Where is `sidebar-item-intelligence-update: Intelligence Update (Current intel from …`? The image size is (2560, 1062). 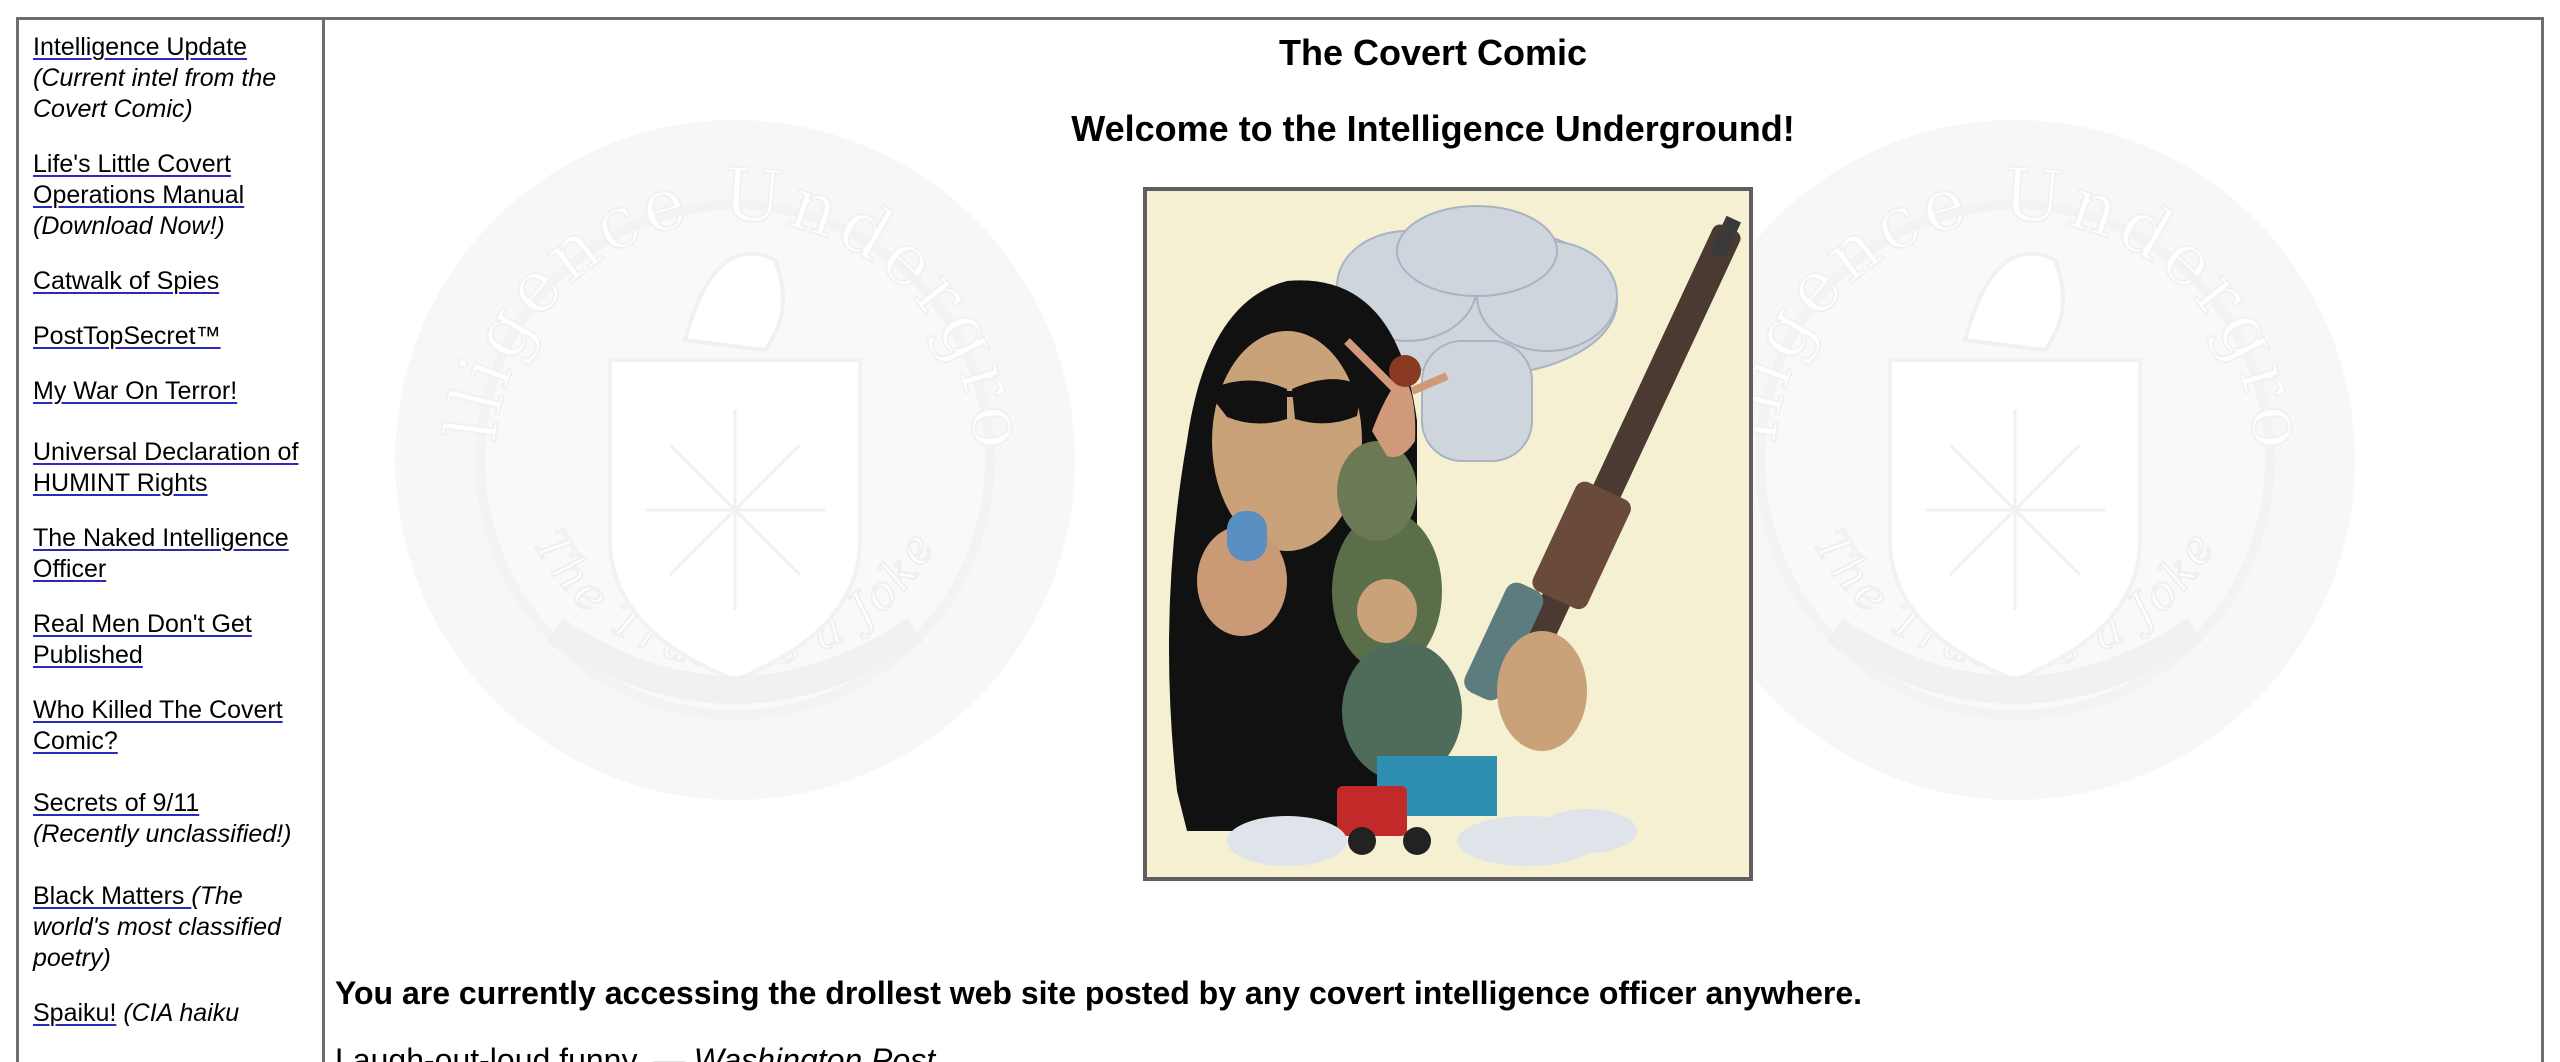 sidebar-item-intelligence-update: Intelligence Update (Current intel from … is located at coordinates (175, 78).